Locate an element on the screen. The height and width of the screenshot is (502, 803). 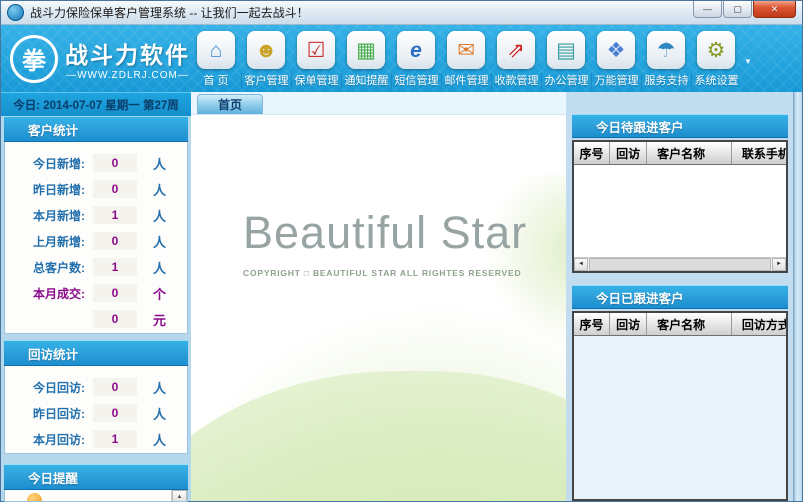
followed-table-body is located at coordinates (680, 417).